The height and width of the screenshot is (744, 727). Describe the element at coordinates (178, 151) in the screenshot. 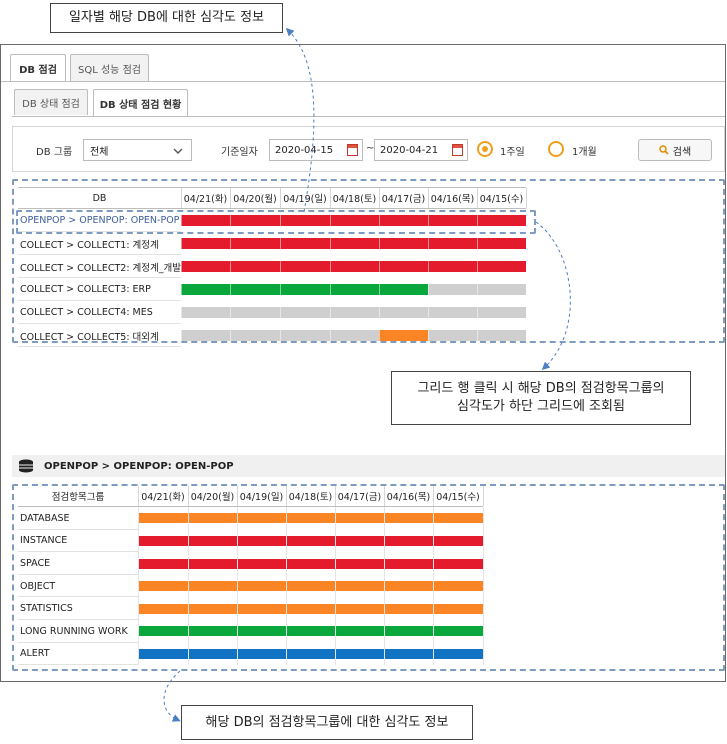

I see `chevron-down-icon` at that location.